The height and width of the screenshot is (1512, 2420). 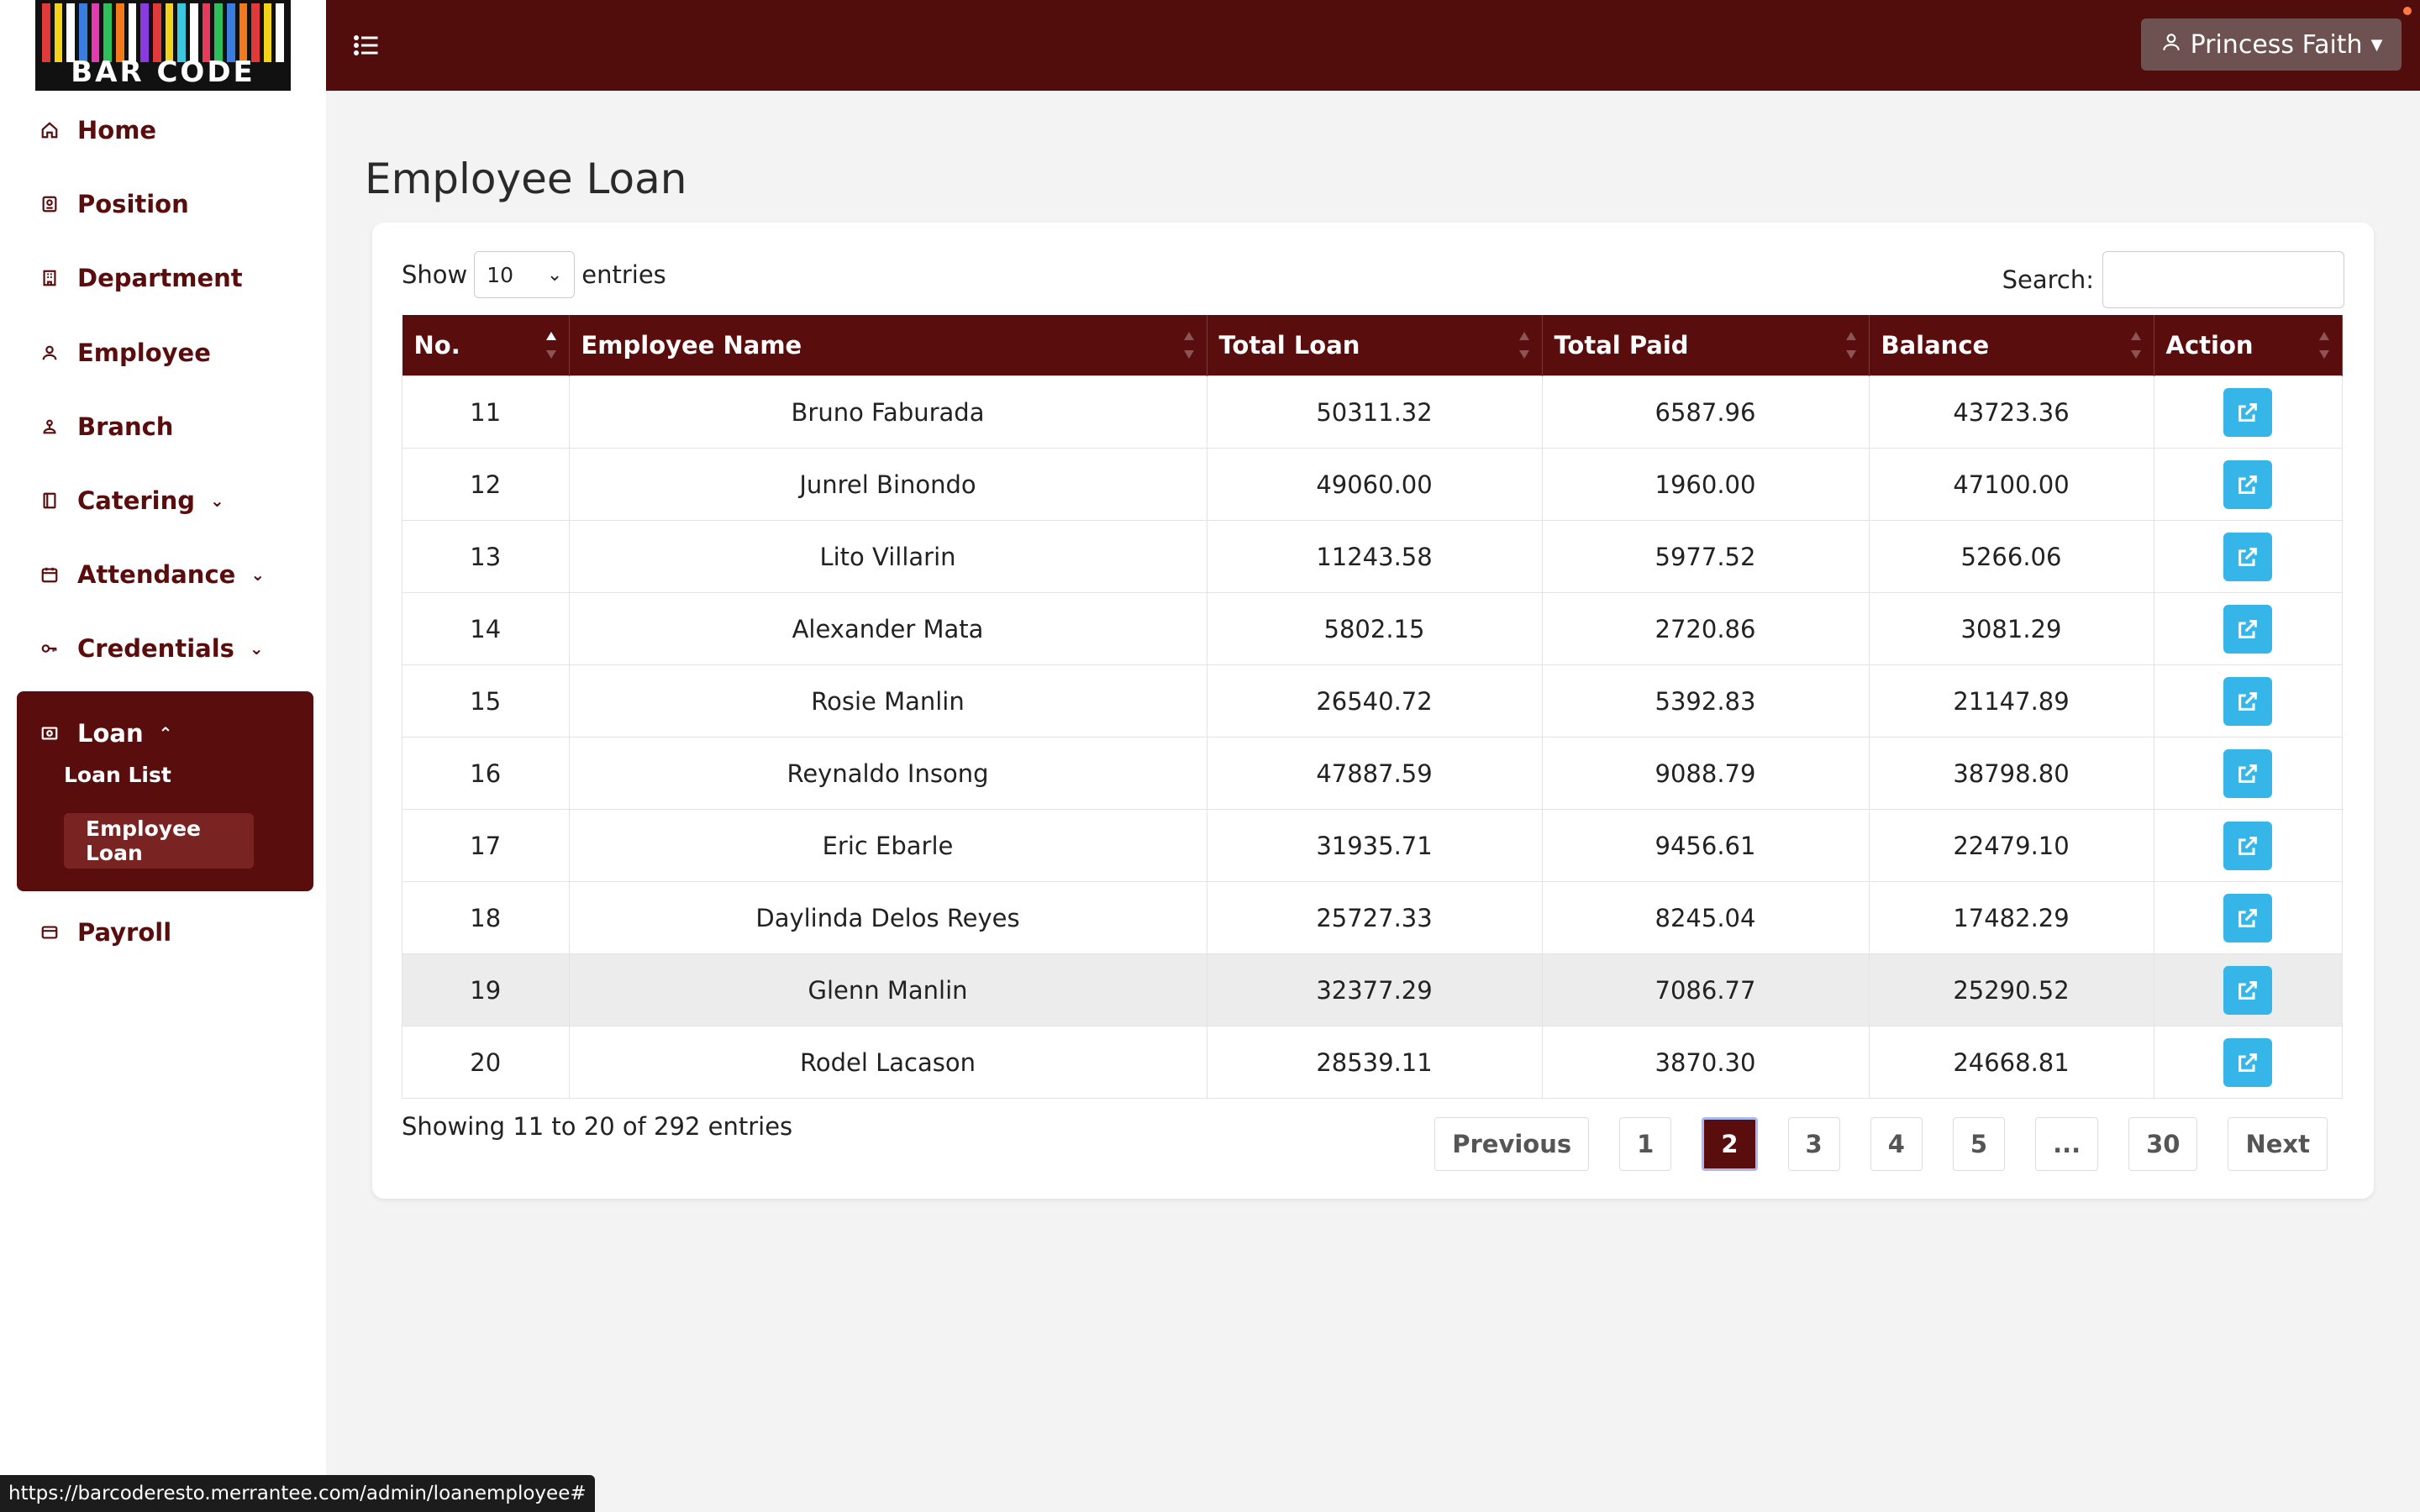 What do you see at coordinates (117, 775) in the screenshot?
I see `sidebar-subitem-loan-list: Loan List` at bounding box center [117, 775].